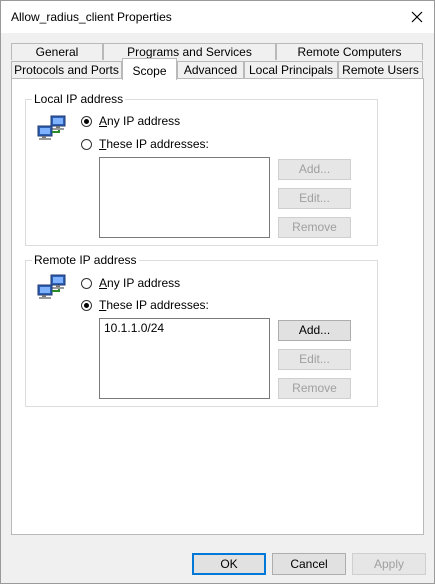 The image size is (435, 584). I want to click on remote-these-ip-label: These IP addresses:, so click(154, 305).